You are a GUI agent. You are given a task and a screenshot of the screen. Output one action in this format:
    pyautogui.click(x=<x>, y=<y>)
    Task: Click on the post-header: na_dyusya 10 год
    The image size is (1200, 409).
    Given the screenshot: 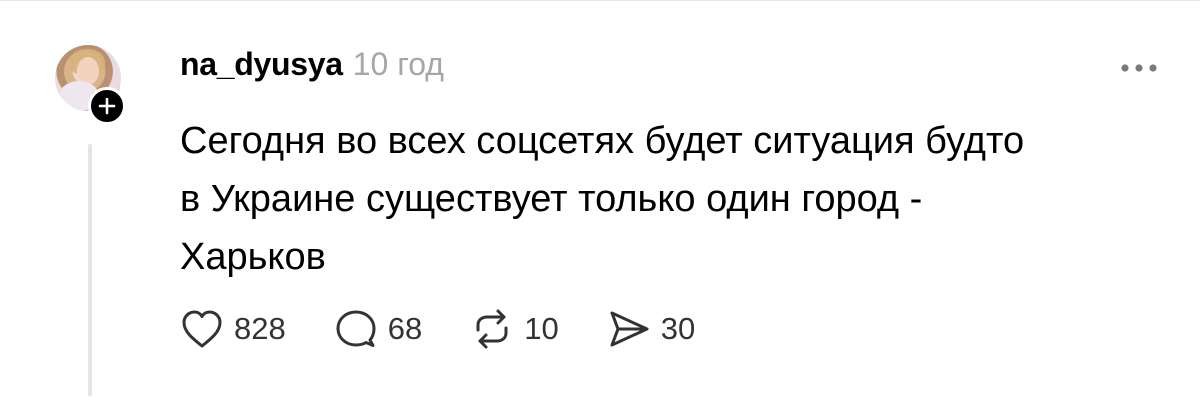 What is the action you would take?
    pyautogui.click(x=312, y=67)
    